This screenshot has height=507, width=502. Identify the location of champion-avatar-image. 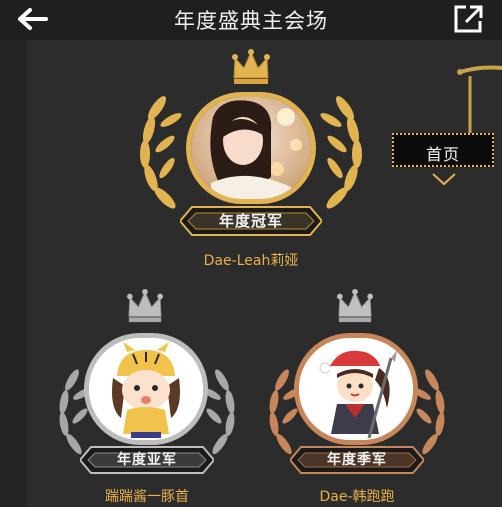
(251, 148).